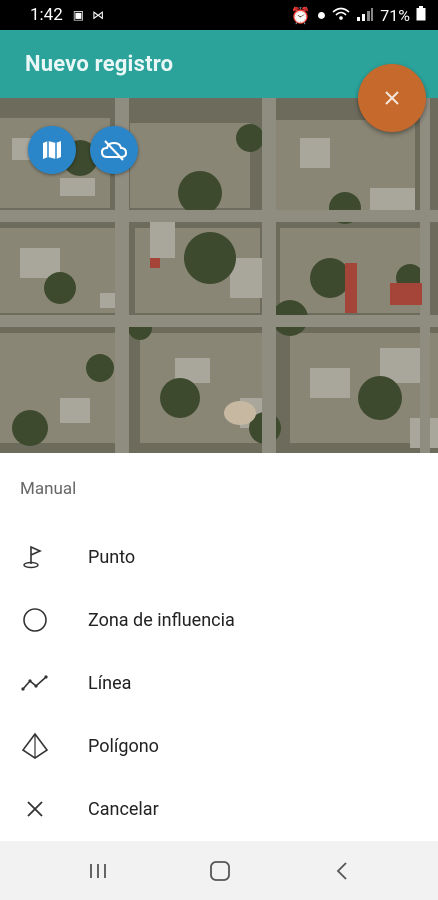 This screenshot has width=438, height=900. Describe the element at coordinates (219, 683) in the screenshot. I see `menu-item-linea: Línea` at that location.